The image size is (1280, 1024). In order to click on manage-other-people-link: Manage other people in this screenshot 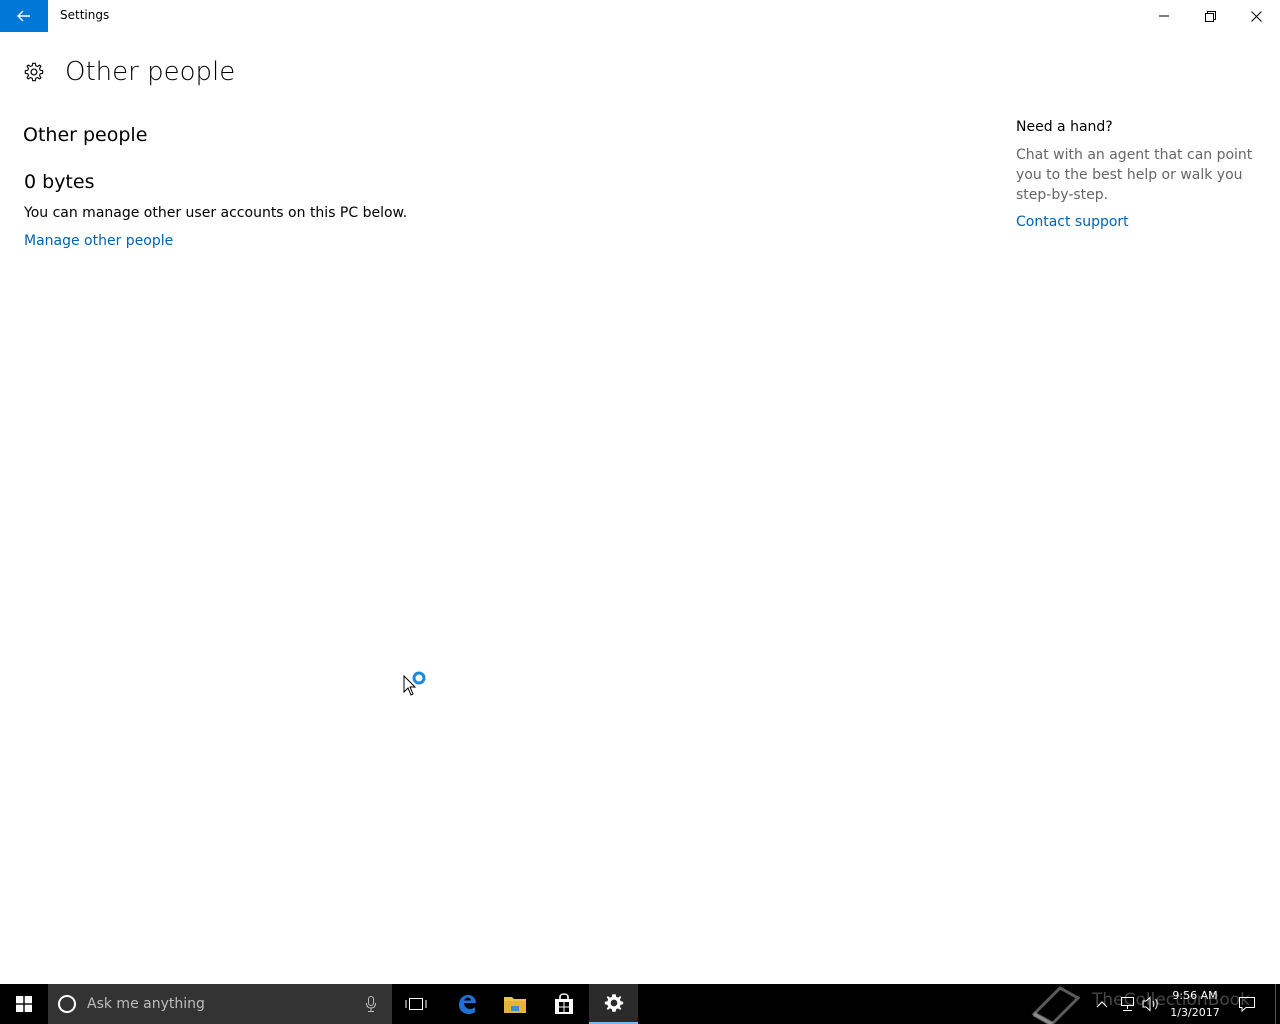, I will do `click(98, 241)`.